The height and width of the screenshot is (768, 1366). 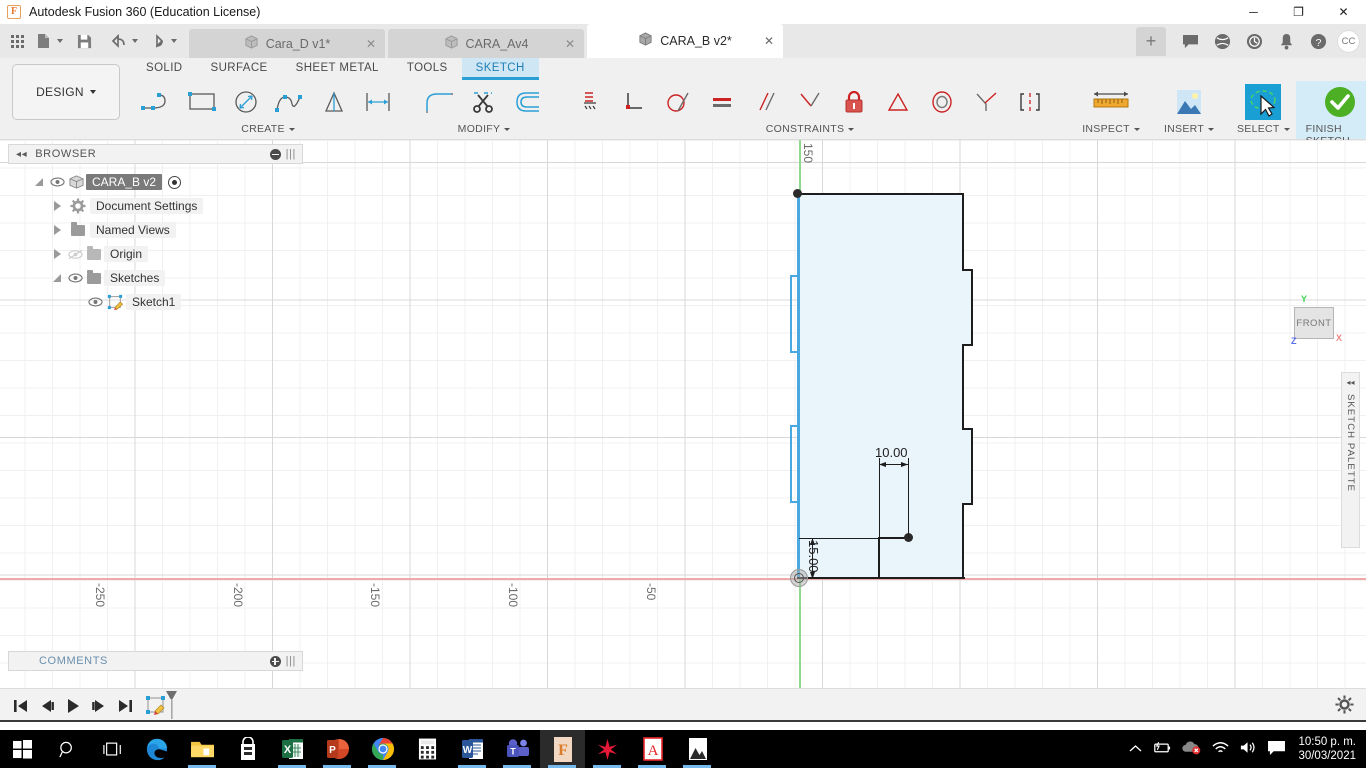 What do you see at coordinates (562, 749) in the screenshot?
I see `fusion360-app: F` at bounding box center [562, 749].